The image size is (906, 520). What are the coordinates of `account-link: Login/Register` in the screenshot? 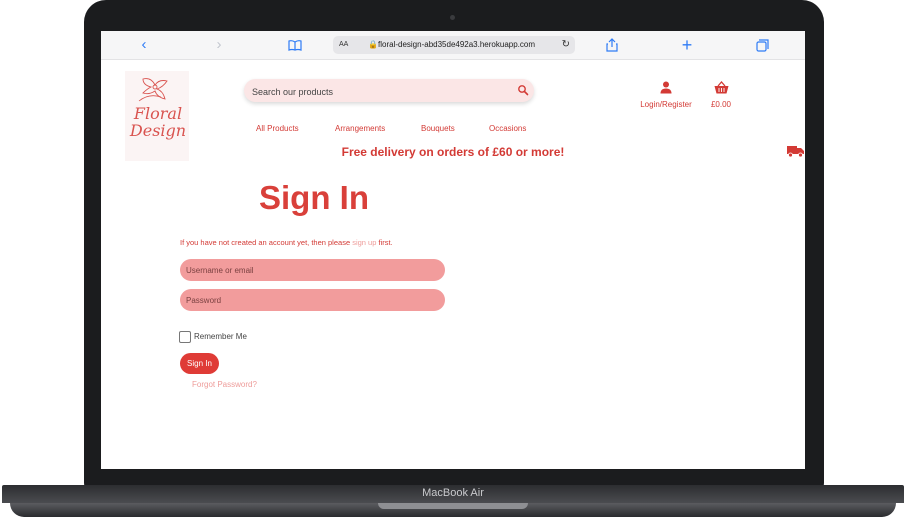 It's located at (666, 95).